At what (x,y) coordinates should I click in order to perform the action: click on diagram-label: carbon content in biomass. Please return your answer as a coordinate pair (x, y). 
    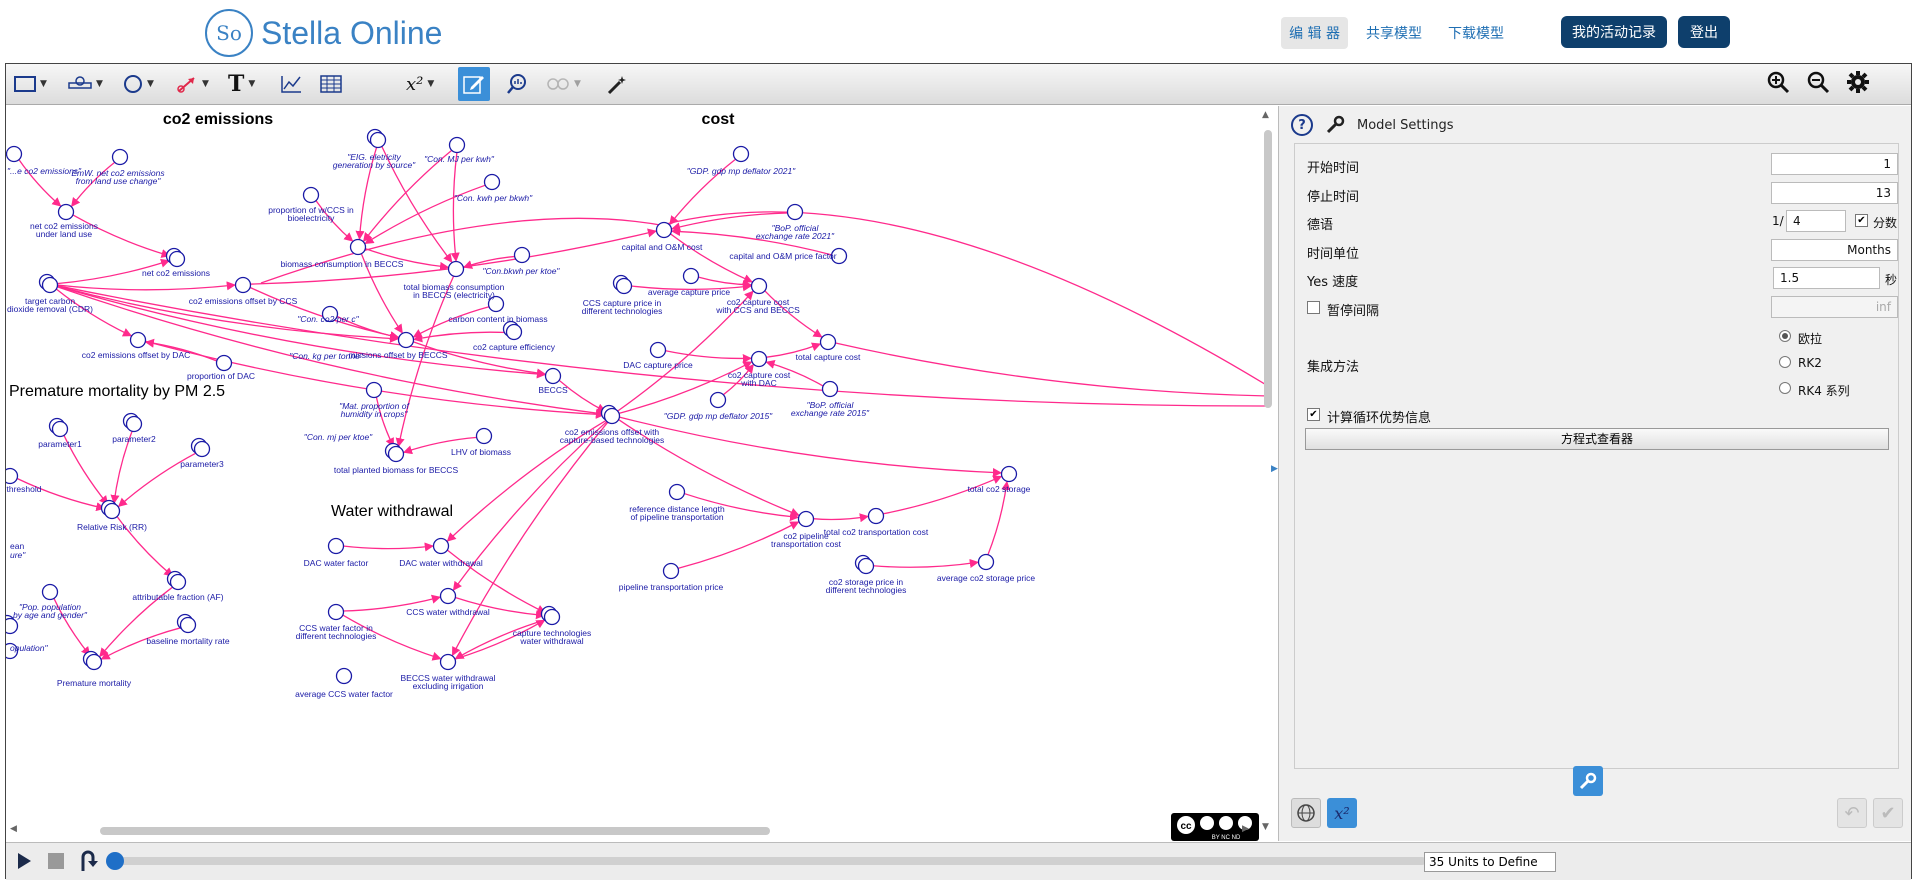
    Looking at the image, I should click on (497, 319).